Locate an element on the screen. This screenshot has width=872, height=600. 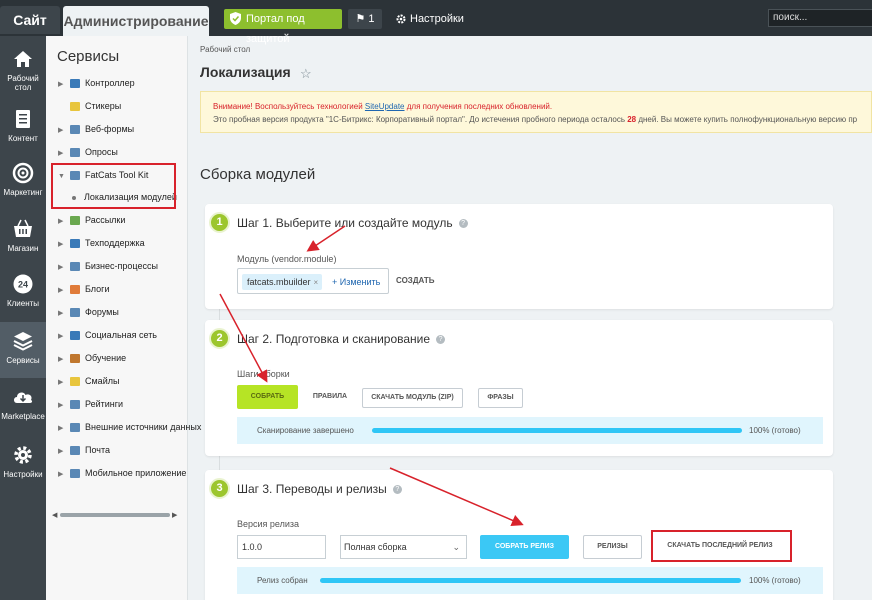
annotation-arrow-release is located at coordinates (456, 496).